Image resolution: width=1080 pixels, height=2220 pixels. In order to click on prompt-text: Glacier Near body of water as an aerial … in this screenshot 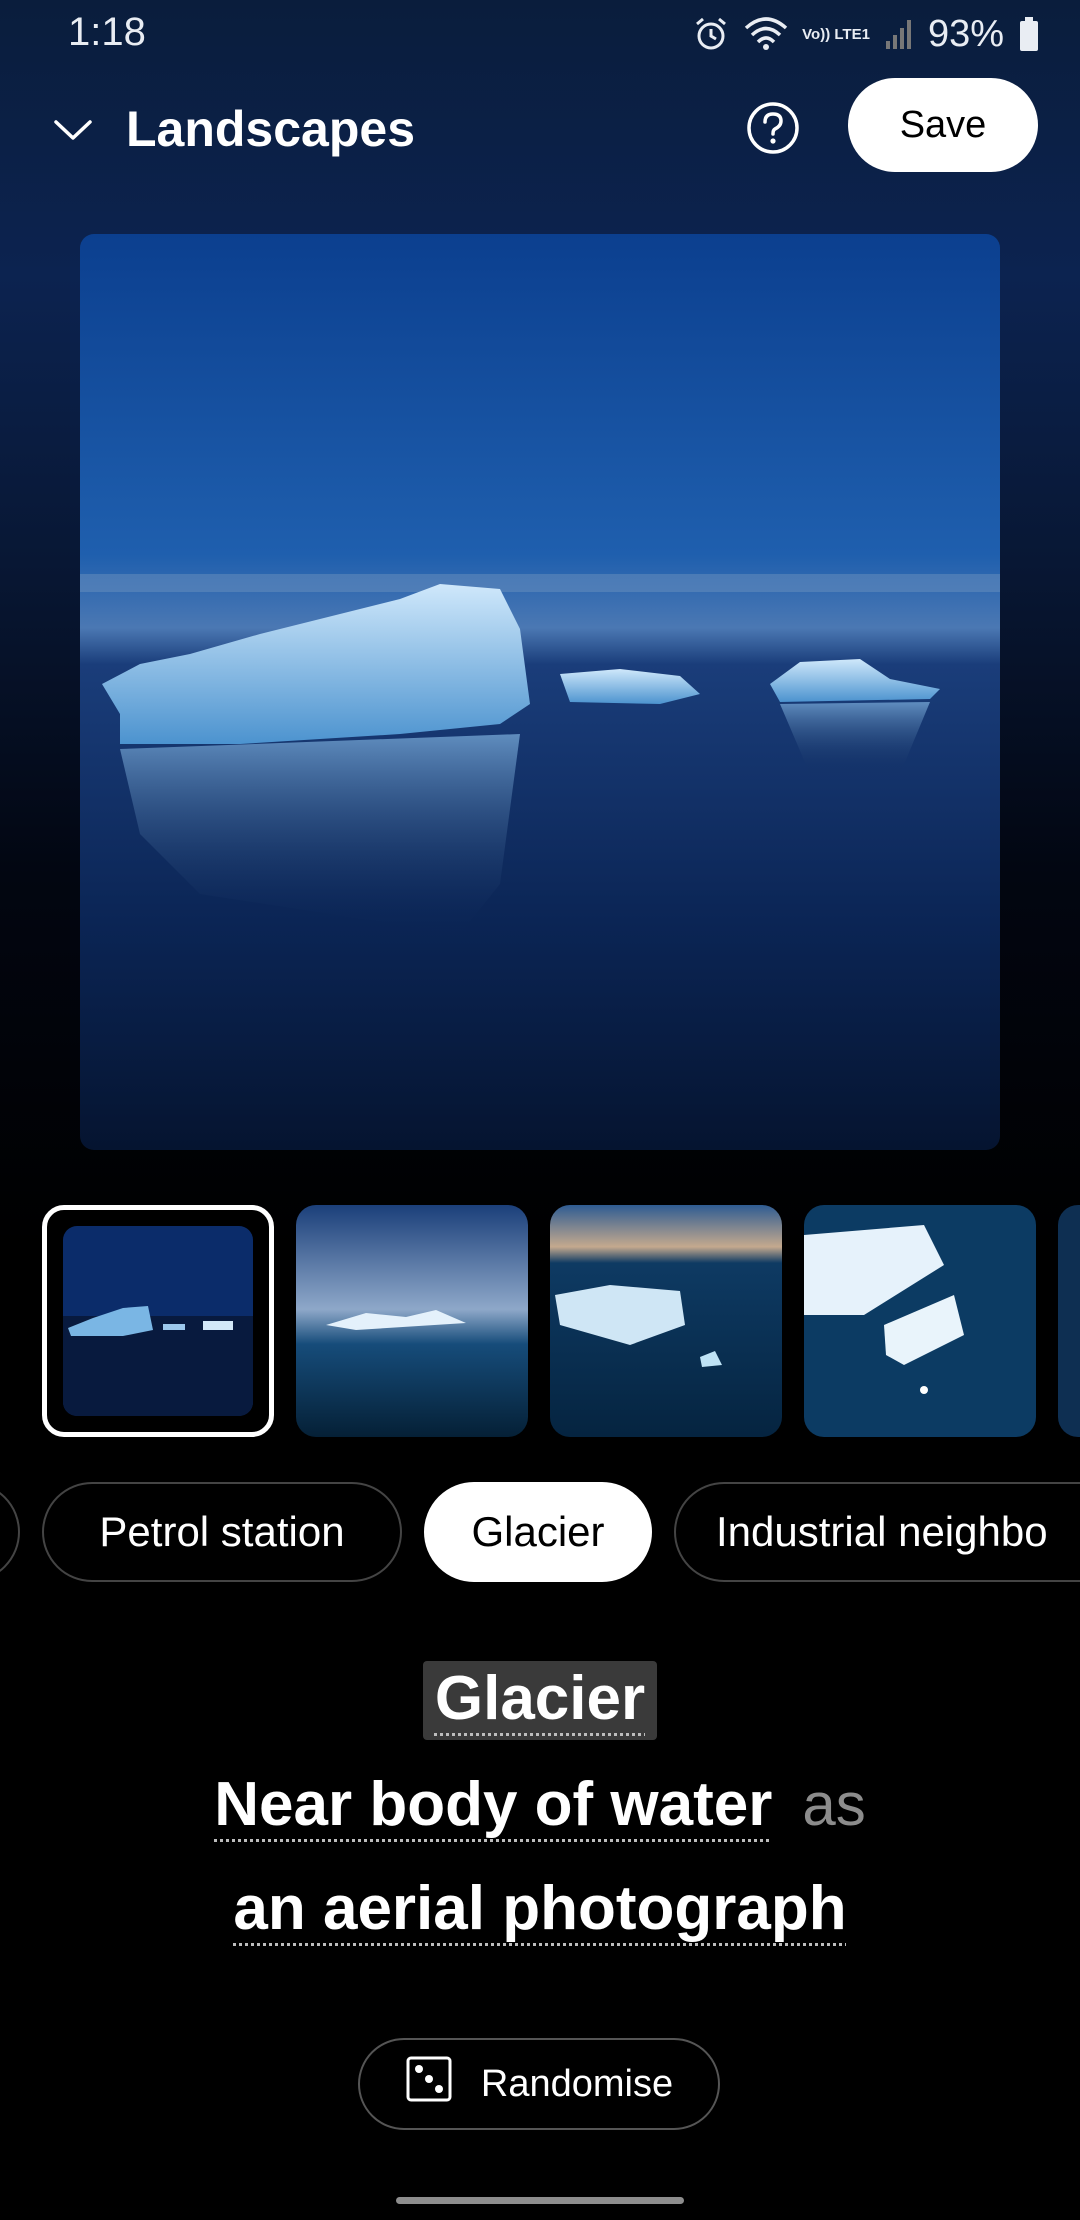, I will do `click(540, 1804)`.